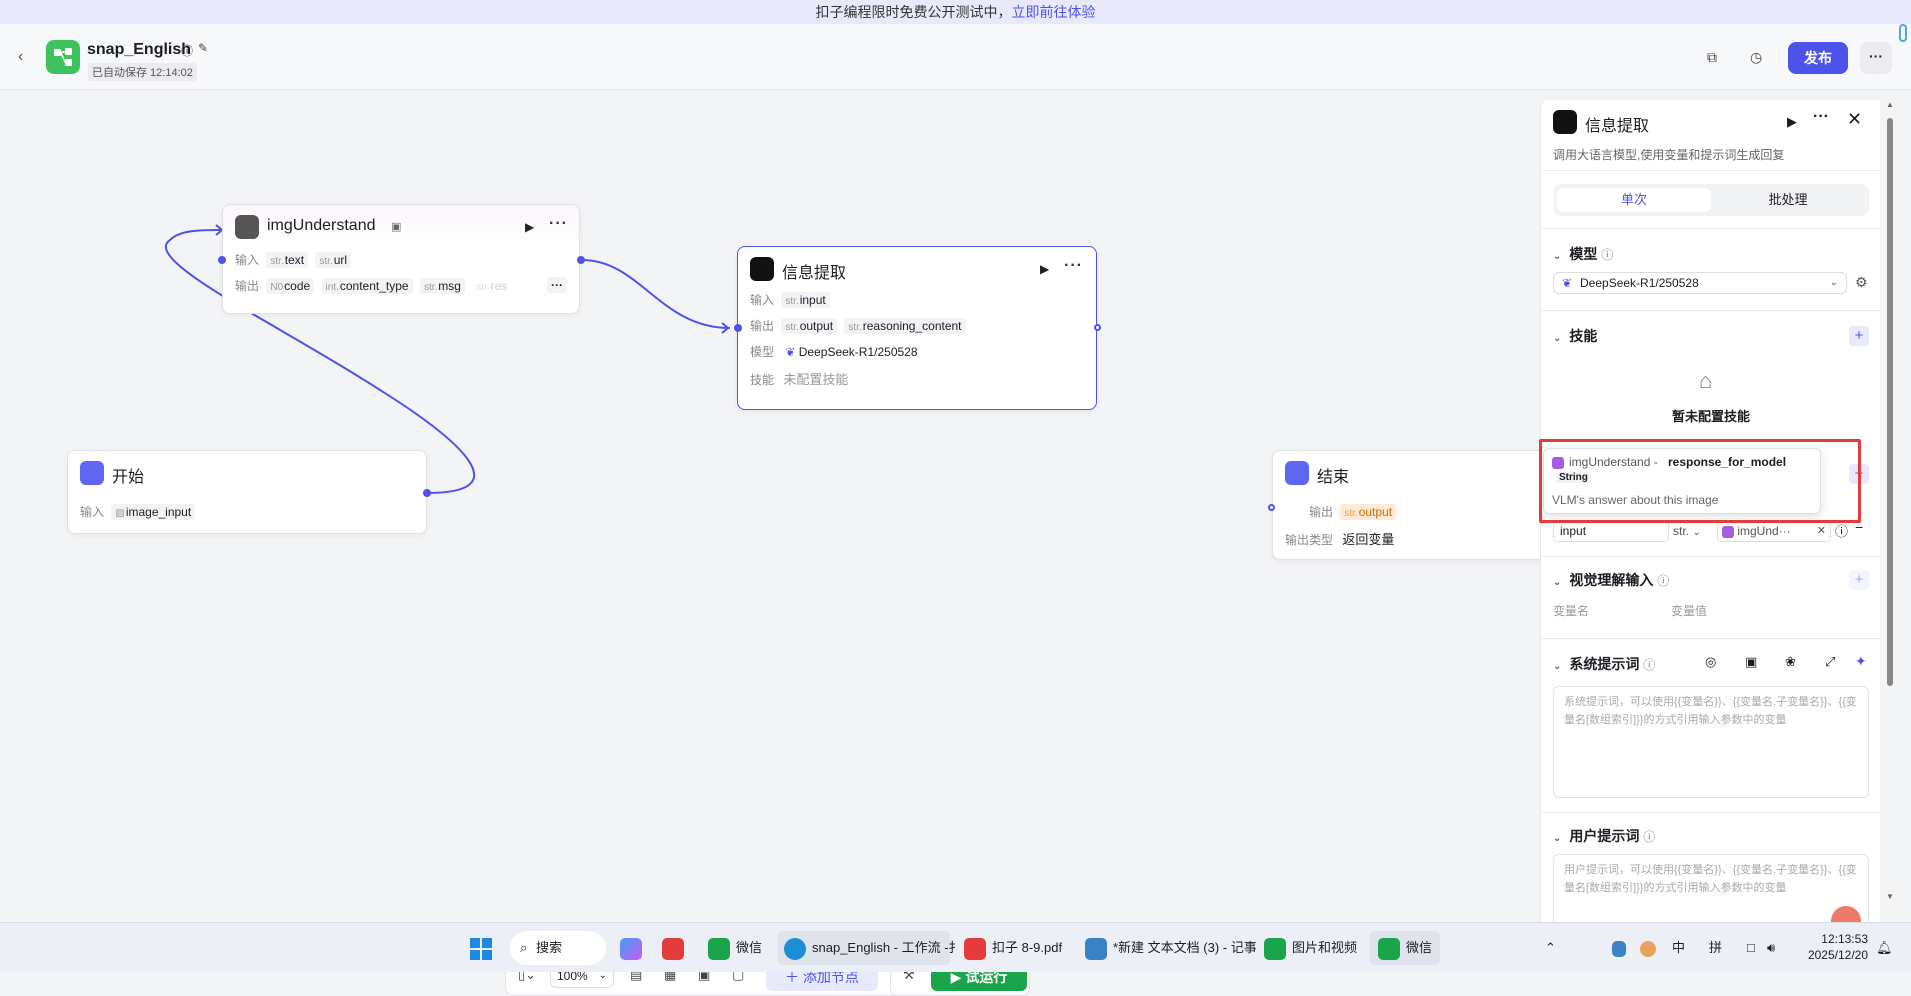 The width and height of the screenshot is (1911, 996). Describe the element at coordinates (1890, 511) in the screenshot. I see `panel-scrollbar: ▲ ▼` at that location.